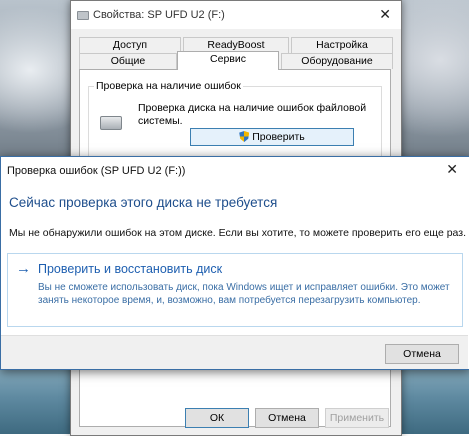 The height and width of the screenshot is (436, 469). What do you see at coordinates (342, 45) in the screenshot?
I see `tab-nastroyka: Настройка` at bounding box center [342, 45].